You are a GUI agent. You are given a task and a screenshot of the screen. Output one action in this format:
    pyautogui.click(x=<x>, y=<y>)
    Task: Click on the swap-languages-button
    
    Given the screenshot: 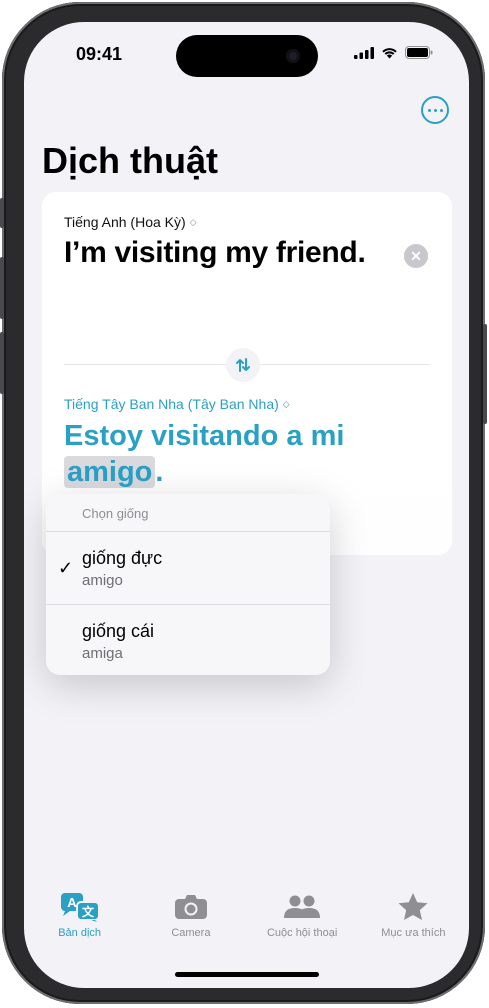 What is the action you would take?
    pyautogui.click(x=243, y=365)
    